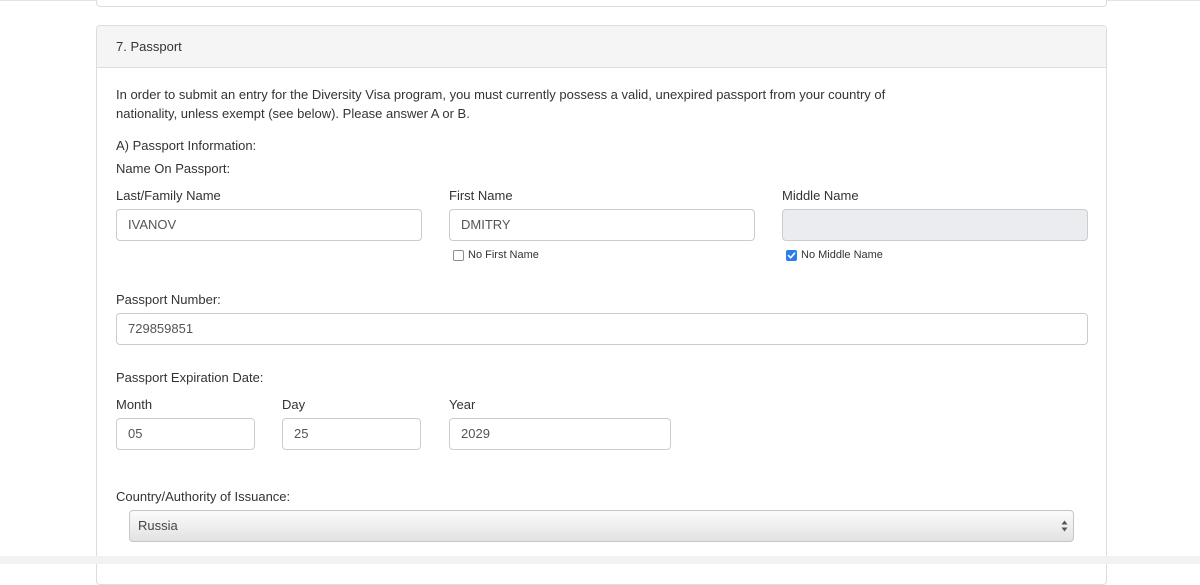 This screenshot has height=585, width=1200. I want to click on no-first-name-label: No First Name, so click(503, 255).